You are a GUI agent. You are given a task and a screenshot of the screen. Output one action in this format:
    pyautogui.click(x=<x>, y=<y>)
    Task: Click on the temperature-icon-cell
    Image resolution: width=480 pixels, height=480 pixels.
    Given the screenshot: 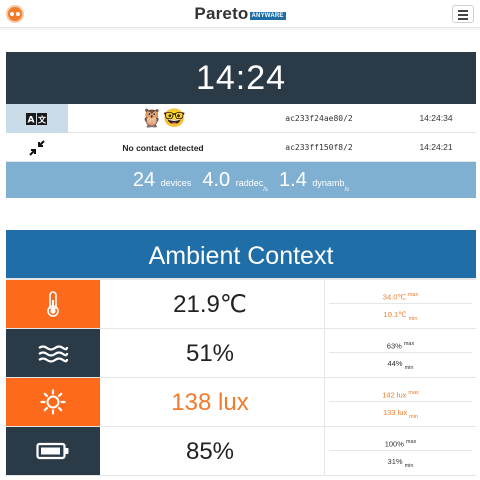 What is the action you would take?
    pyautogui.click(x=53, y=304)
    